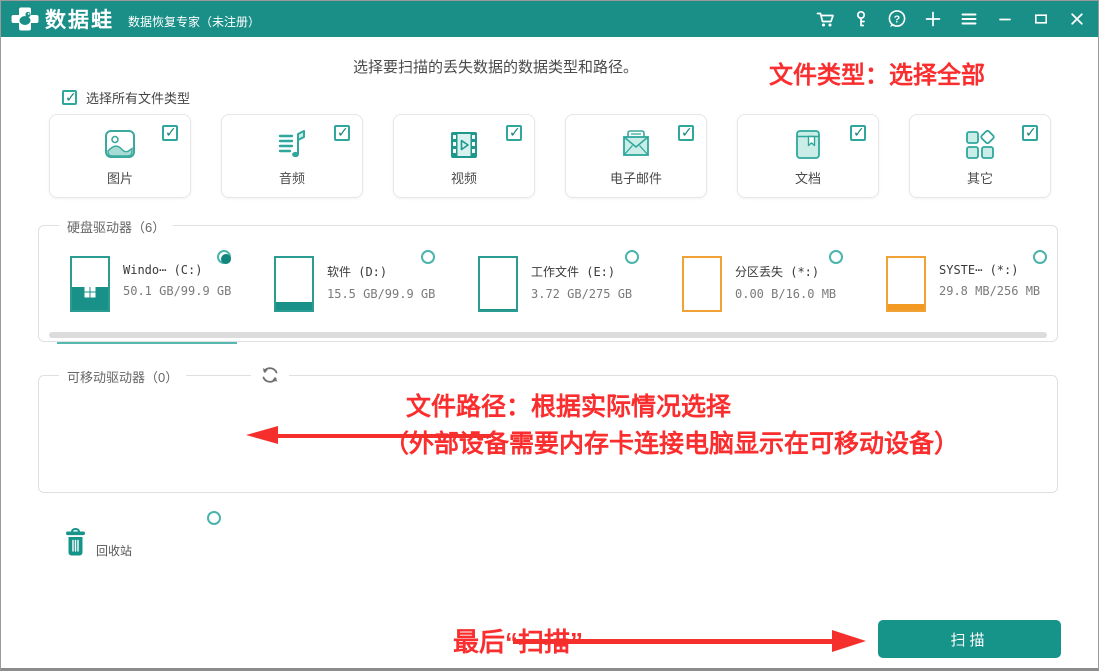 The image size is (1099, 671). What do you see at coordinates (463, 178) in the screenshot?
I see `file-type-label: 视频` at bounding box center [463, 178].